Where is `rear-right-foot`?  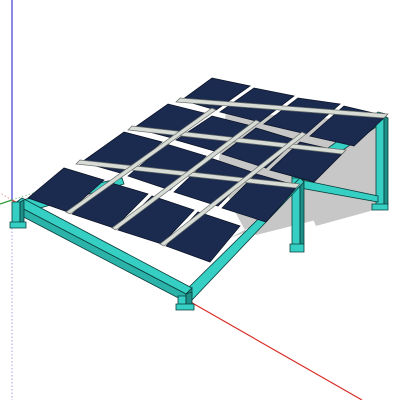
rear-right-foot is located at coordinates (380, 207).